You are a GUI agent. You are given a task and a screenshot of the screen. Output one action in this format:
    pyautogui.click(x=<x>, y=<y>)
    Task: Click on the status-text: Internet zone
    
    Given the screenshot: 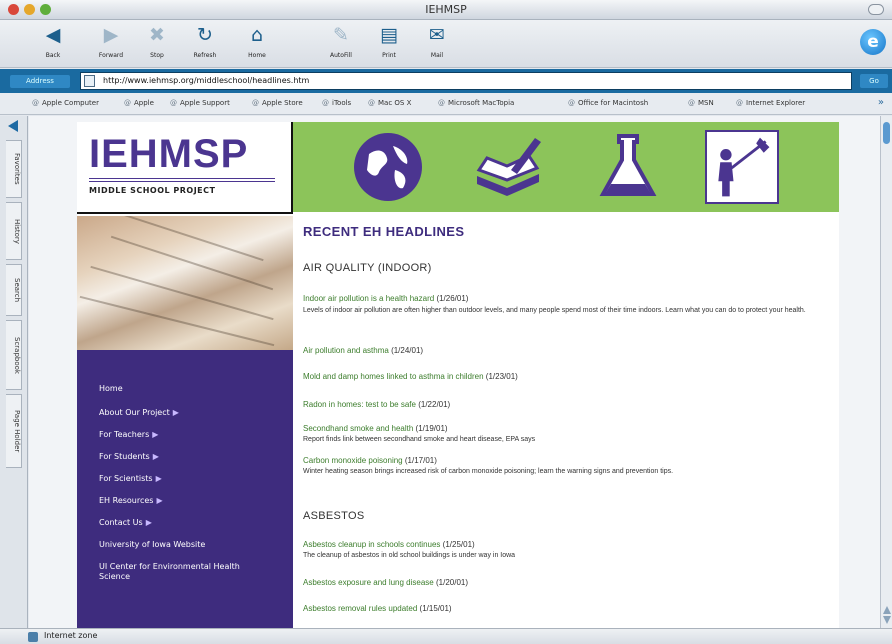 What is the action you would take?
    pyautogui.click(x=71, y=635)
    